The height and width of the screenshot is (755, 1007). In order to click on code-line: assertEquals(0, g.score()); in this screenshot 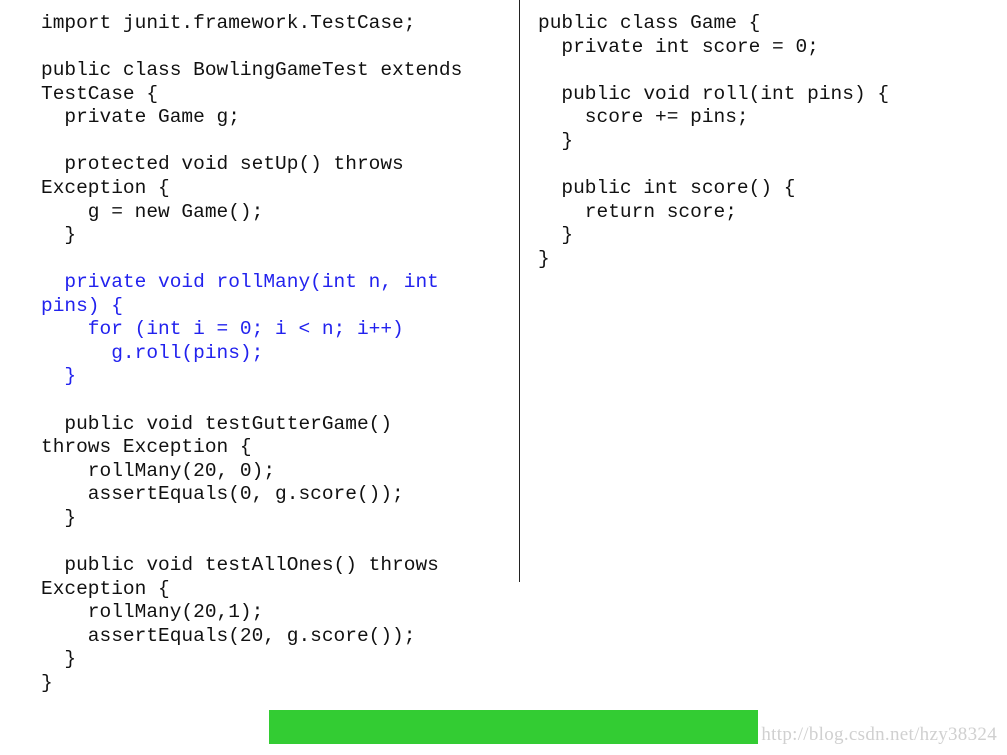, I will do `click(222, 494)`.